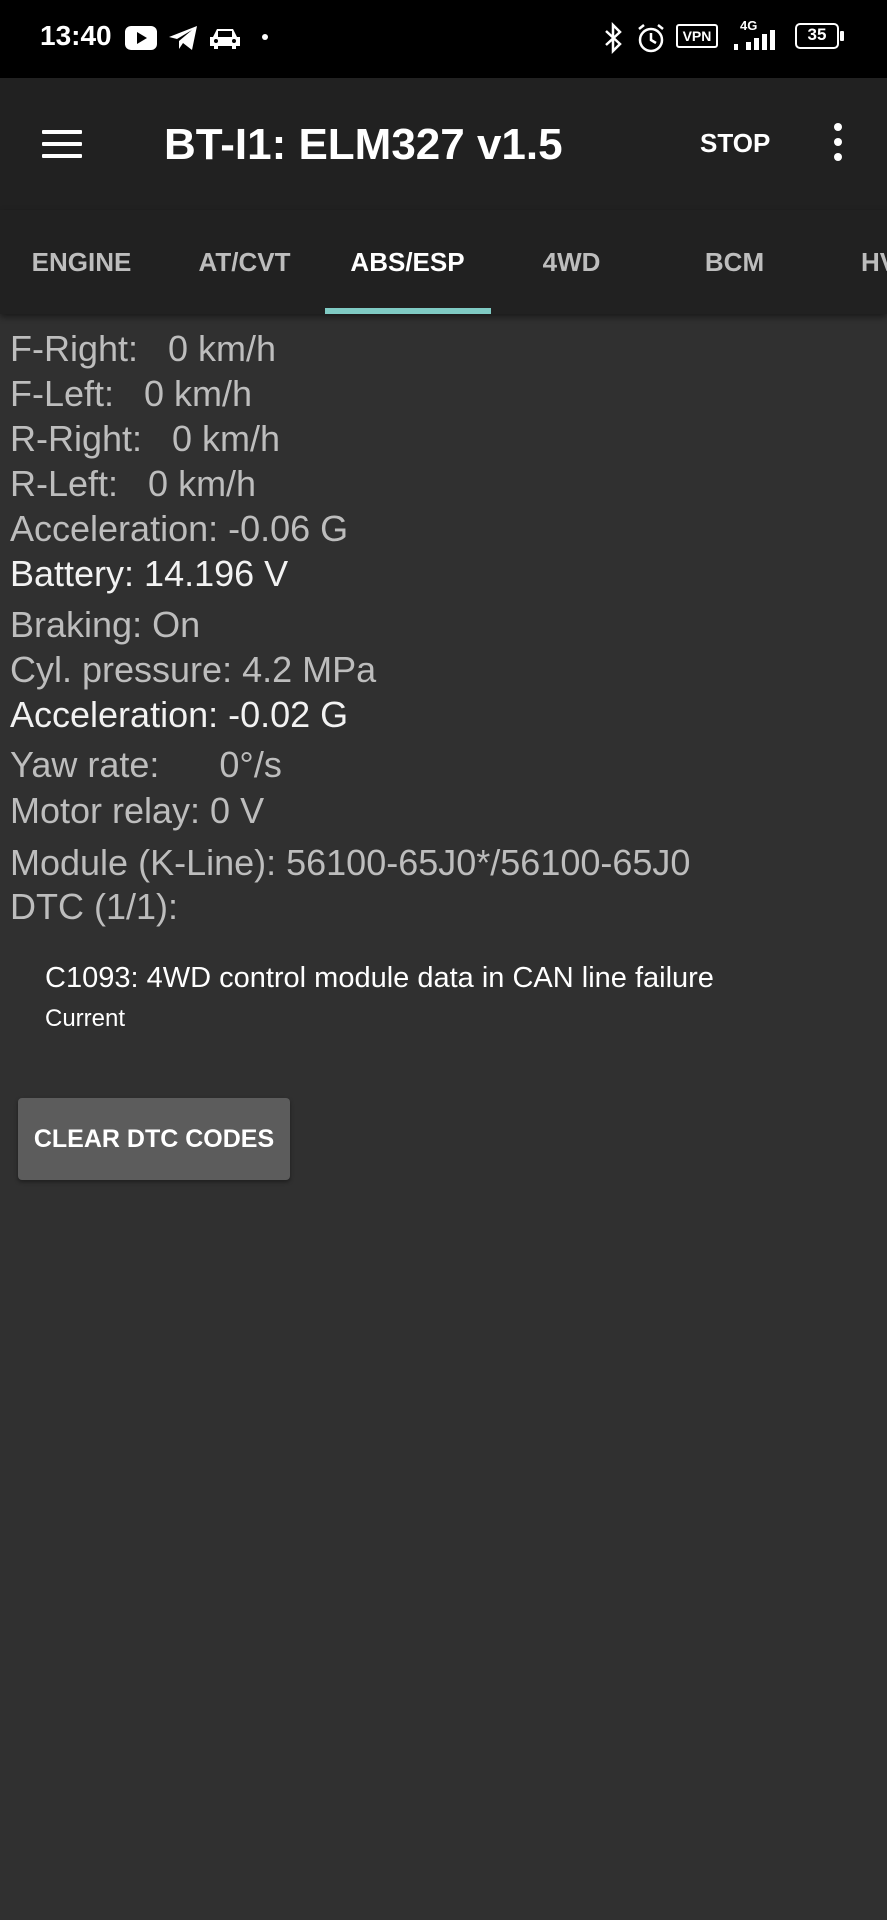  What do you see at coordinates (735, 143) in the screenshot?
I see `stop-button: STOP` at bounding box center [735, 143].